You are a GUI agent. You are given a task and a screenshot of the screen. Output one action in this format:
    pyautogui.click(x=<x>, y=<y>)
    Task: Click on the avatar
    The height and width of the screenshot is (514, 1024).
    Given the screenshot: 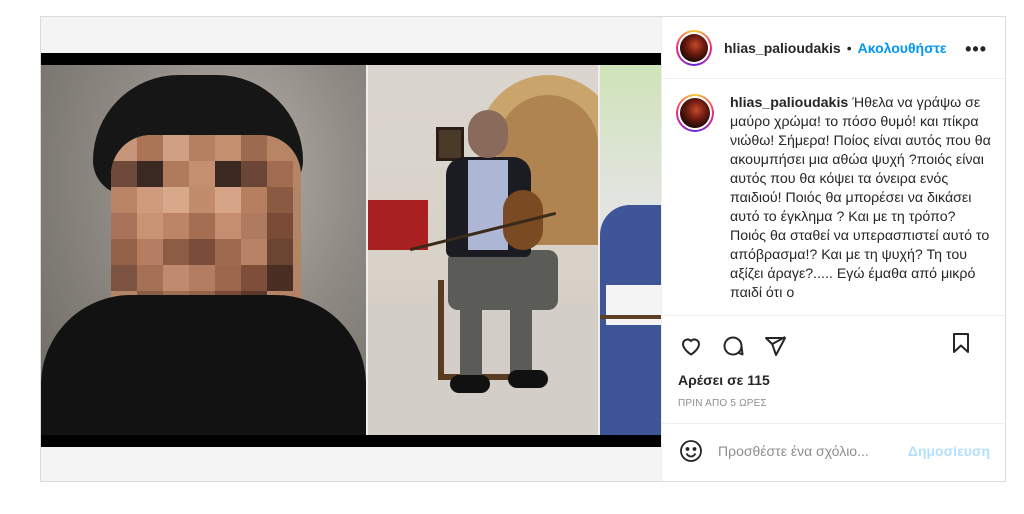 What is the action you would take?
    pyautogui.click(x=694, y=47)
    